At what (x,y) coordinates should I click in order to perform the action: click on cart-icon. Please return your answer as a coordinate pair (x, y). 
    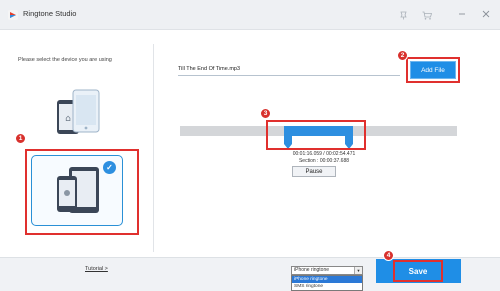
    Looking at the image, I should click on (427, 15).